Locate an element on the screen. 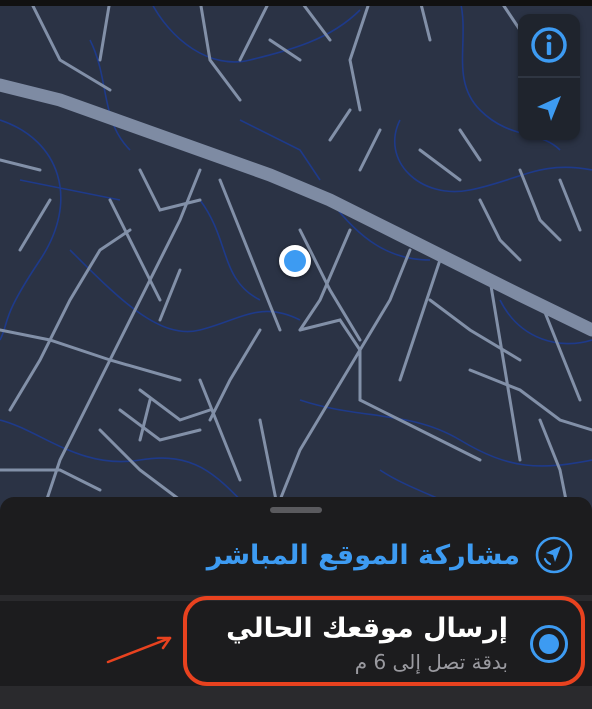  info-icon is located at coordinates (549, 45).